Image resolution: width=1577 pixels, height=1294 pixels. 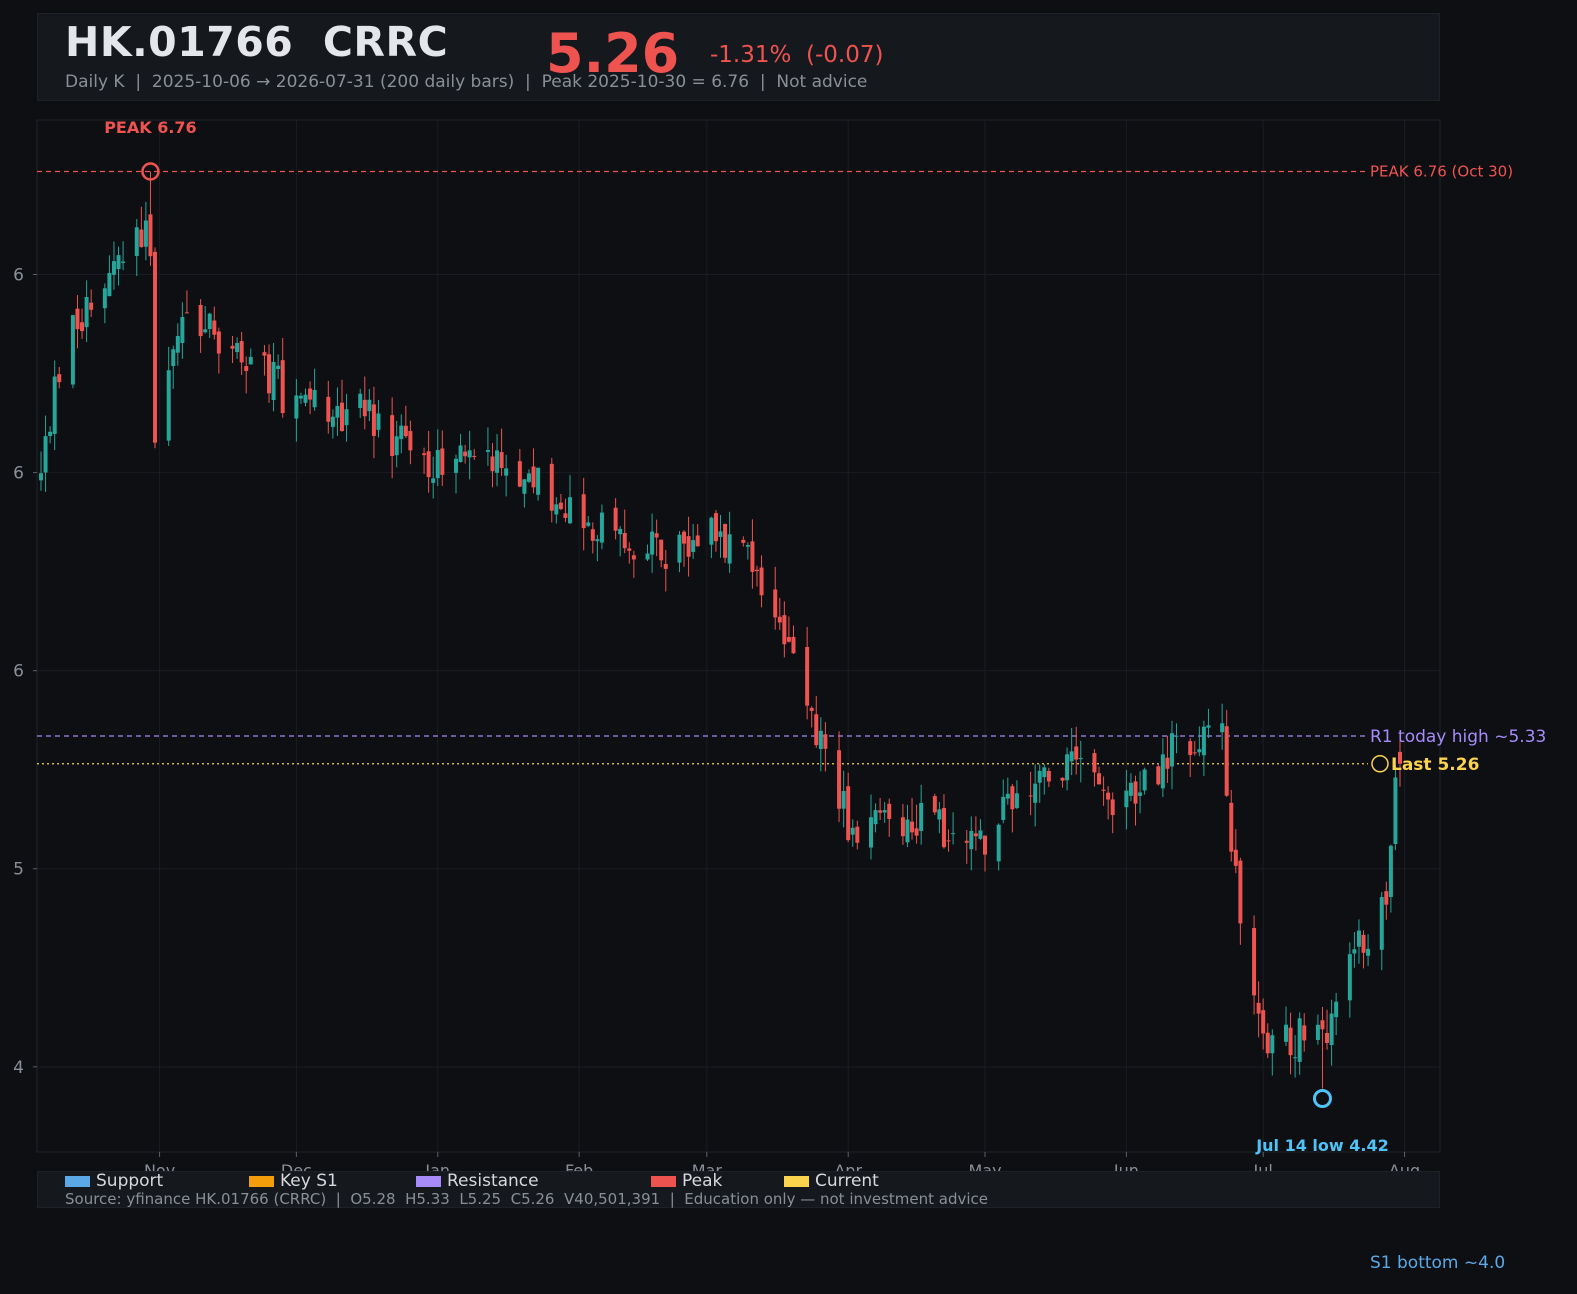 I want to click on legend-label: Resistance, so click(x=493, y=1181).